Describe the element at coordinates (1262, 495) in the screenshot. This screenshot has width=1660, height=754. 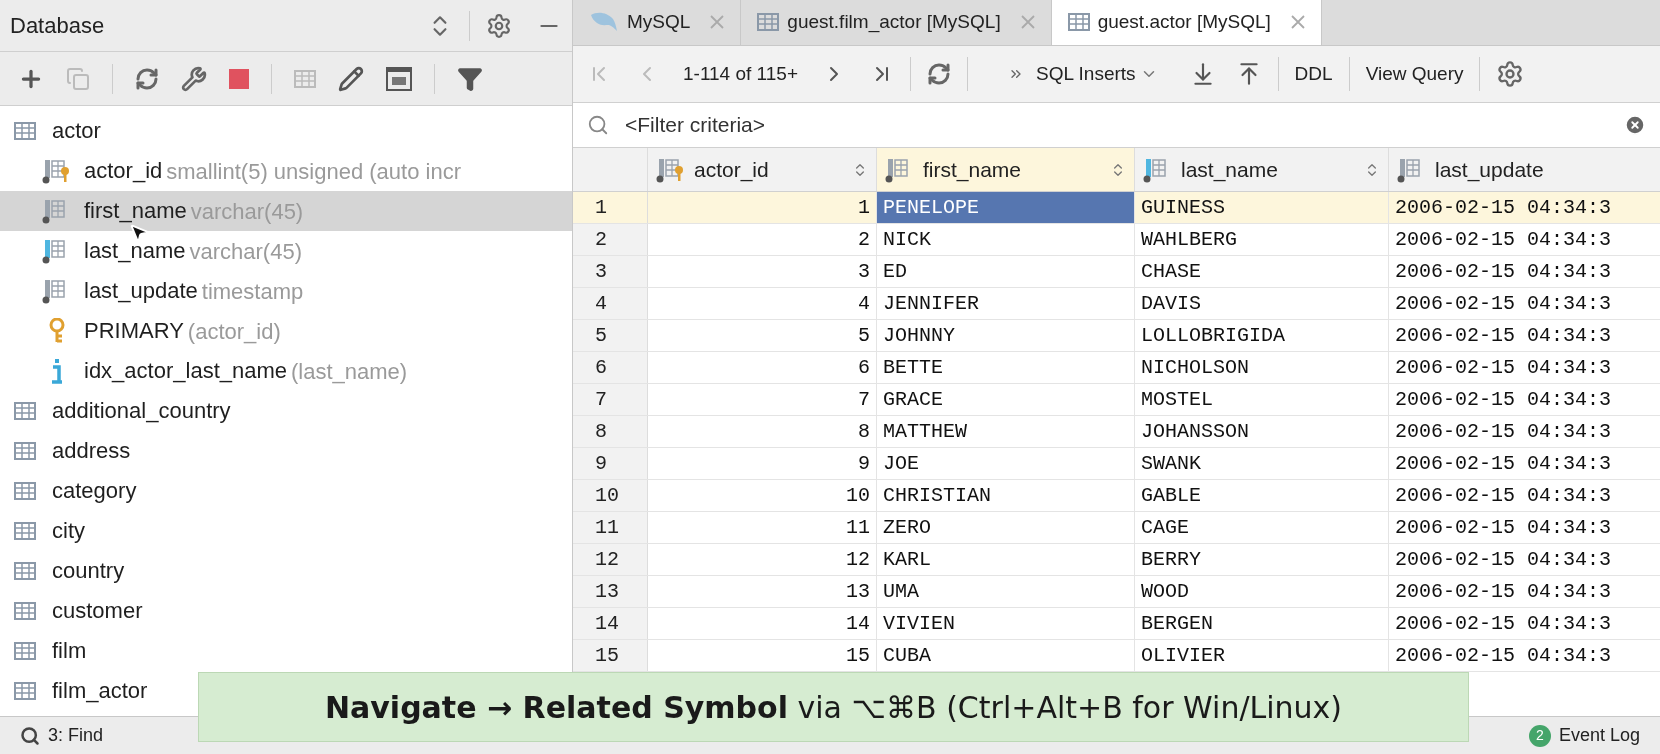
I see `table-cell: GABLE` at that location.